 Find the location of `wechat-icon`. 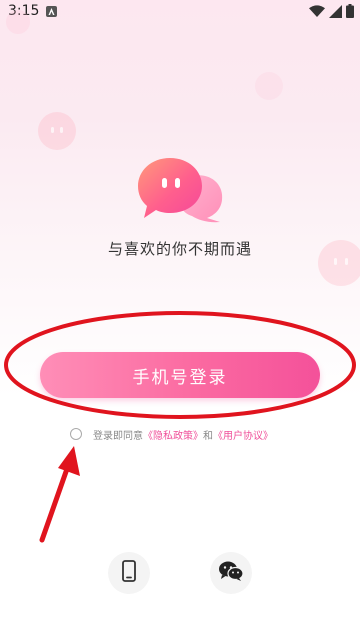

wechat-icon is located at coordinates (231, 573).